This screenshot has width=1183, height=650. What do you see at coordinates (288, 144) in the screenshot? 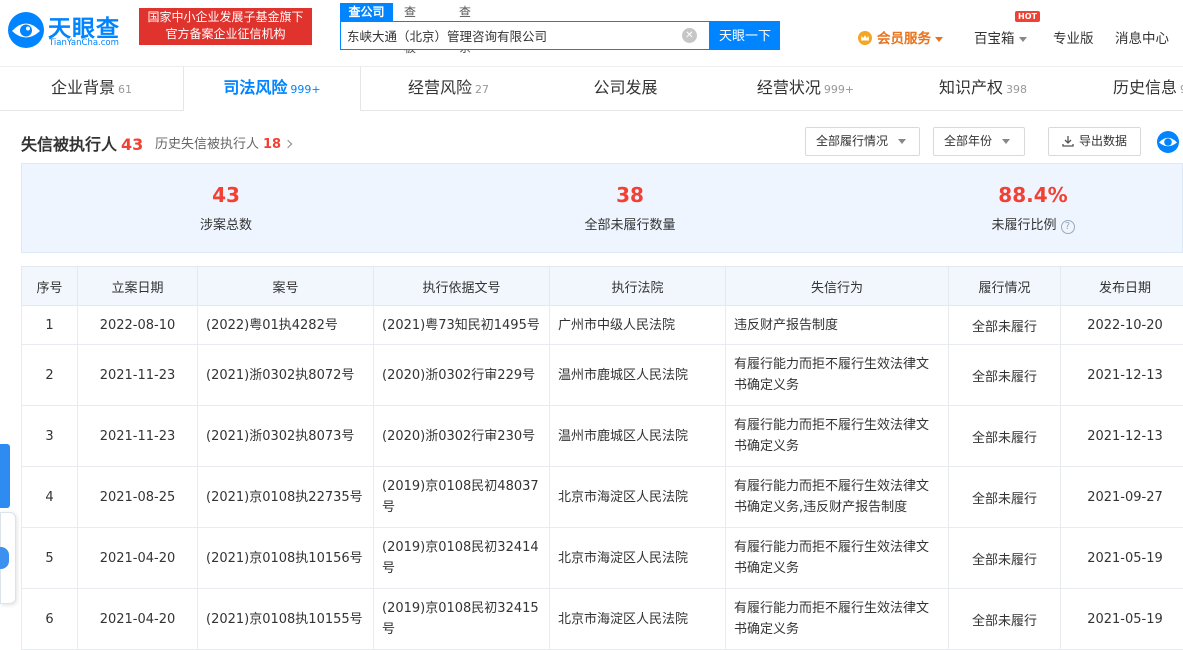
I see `chevron-right-icon` at bounding box center [288, 144].